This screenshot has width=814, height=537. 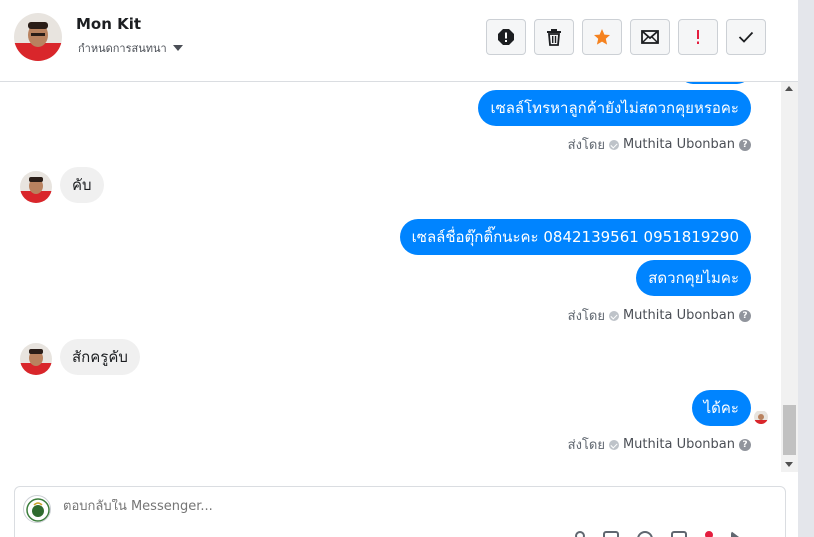 What do you see at coordinates (82, 185) in the screenshot?
I see `message-bubble-incoming: คับ` at bounding box center [82, 185].